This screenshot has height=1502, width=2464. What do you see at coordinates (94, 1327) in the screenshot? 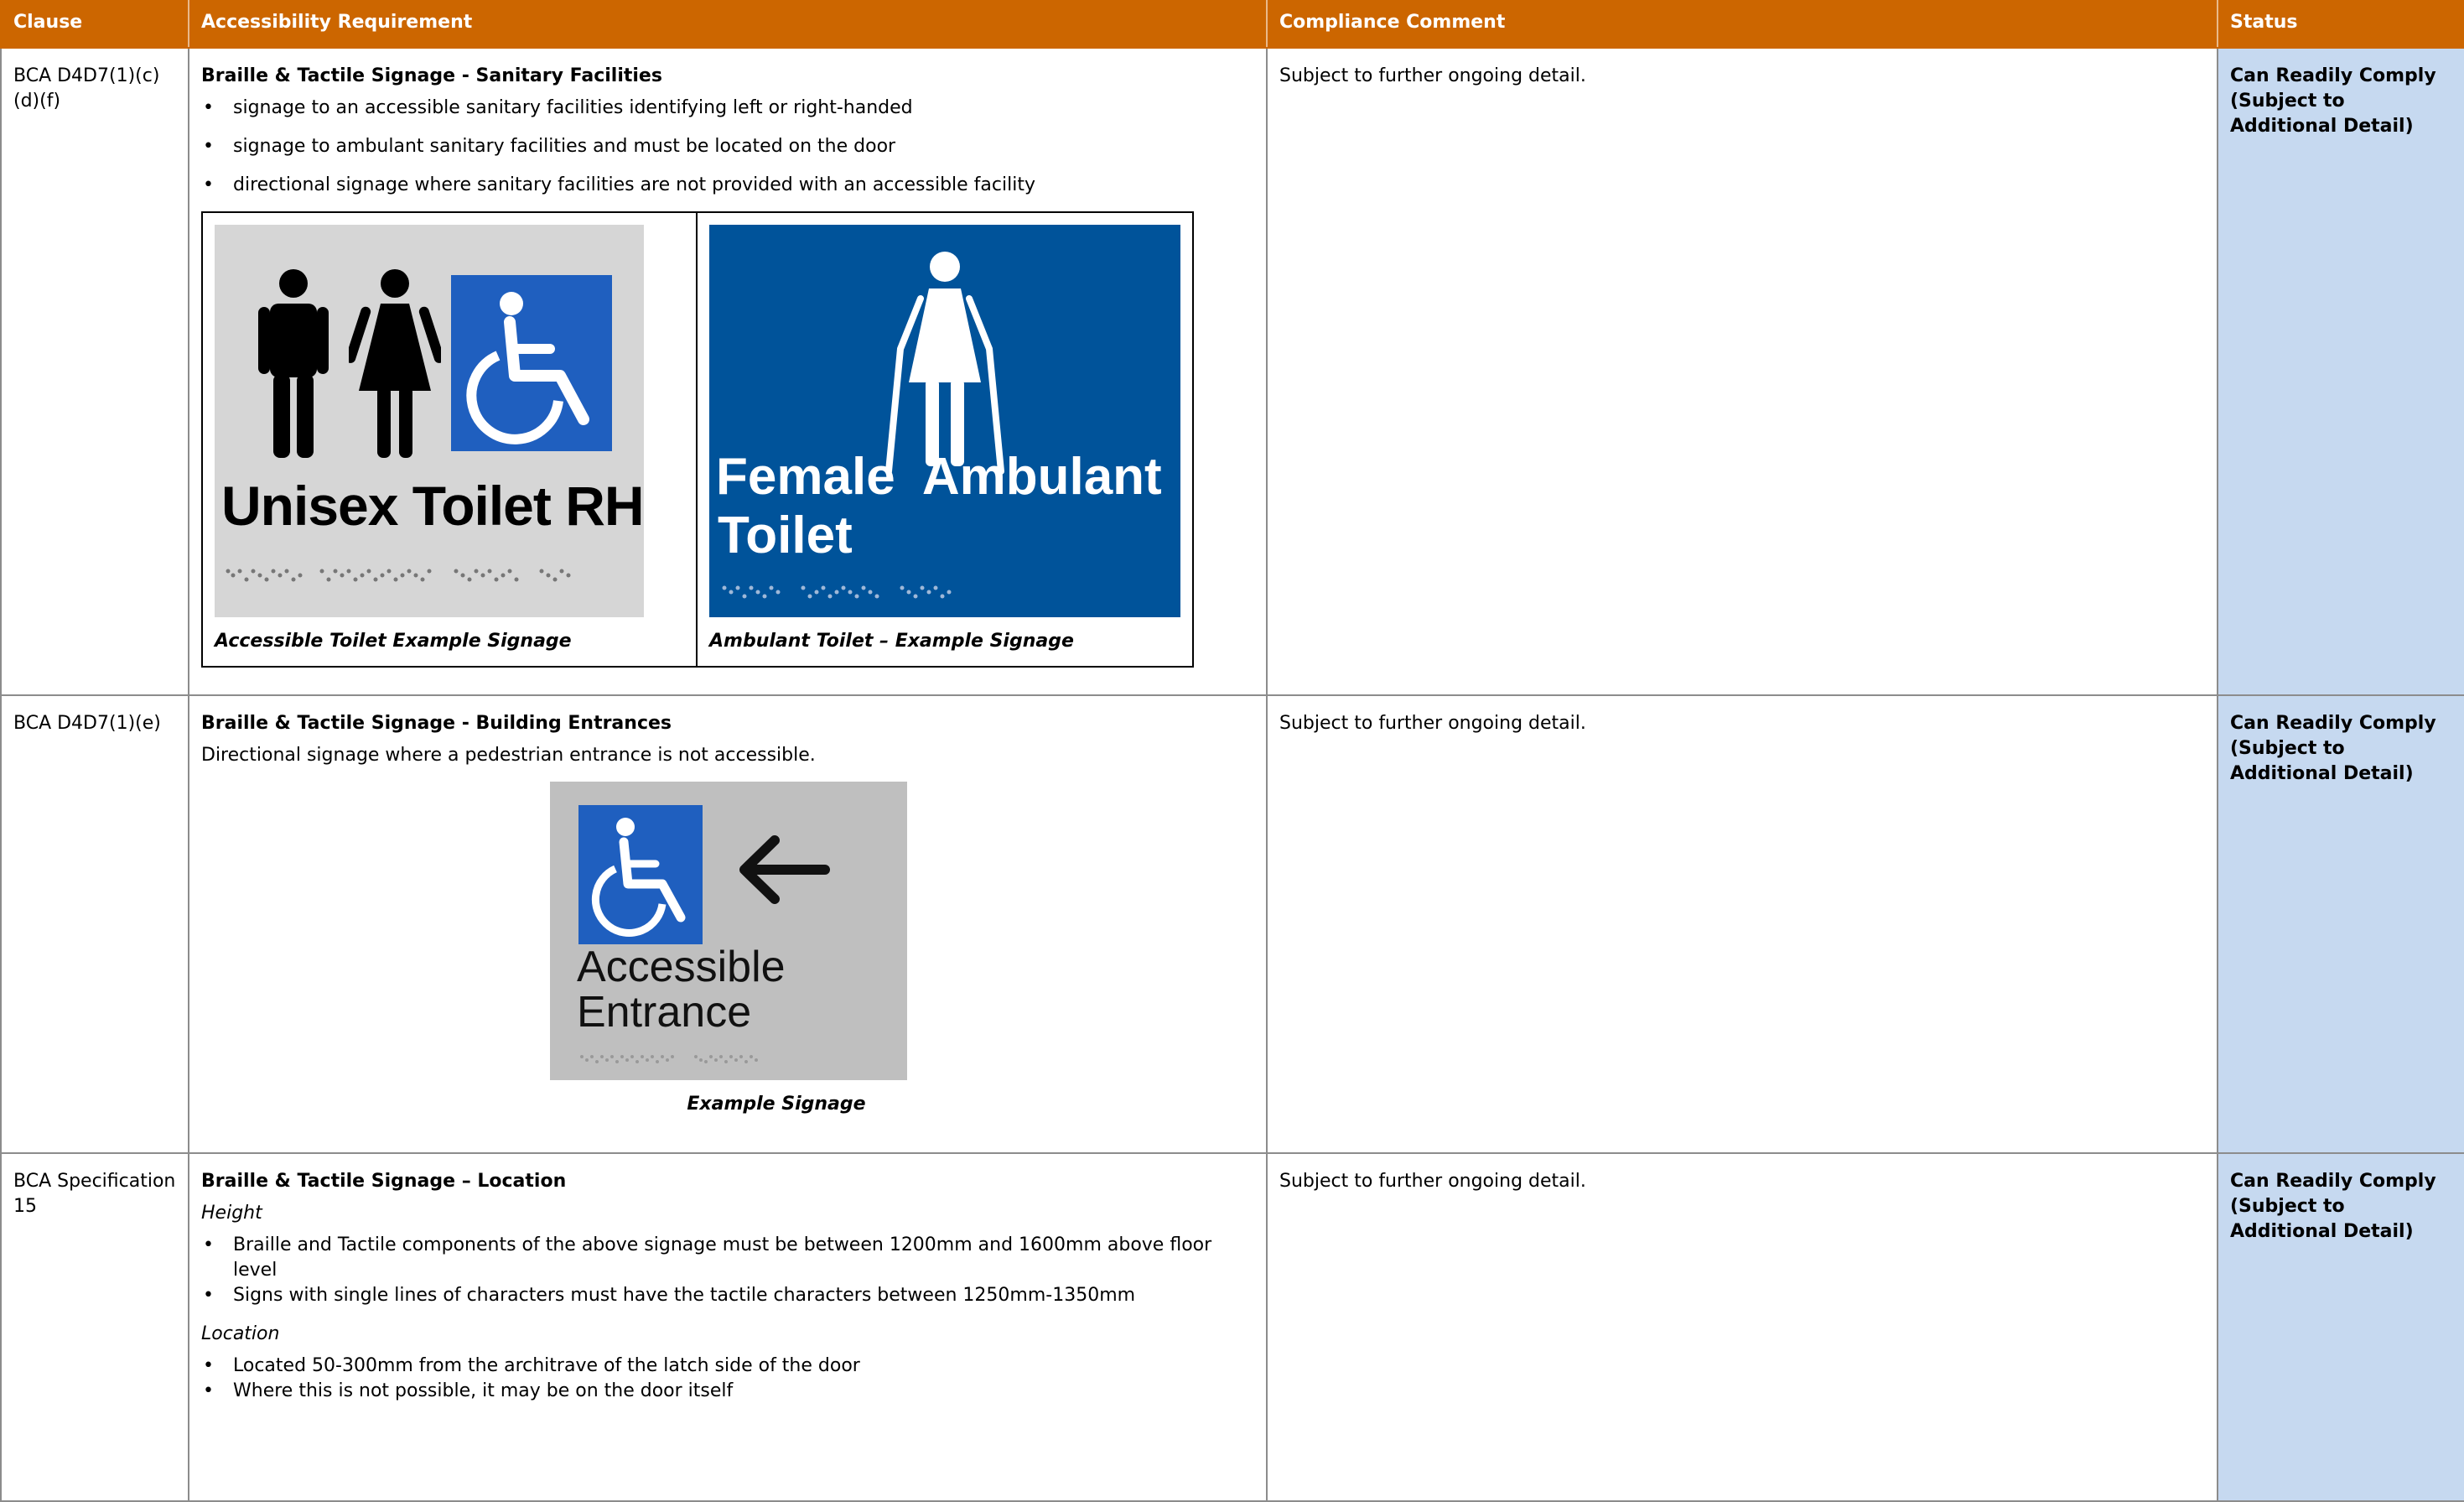
I see `clause-cell: BCA Specification 15` at bounding box center [94, 1327].